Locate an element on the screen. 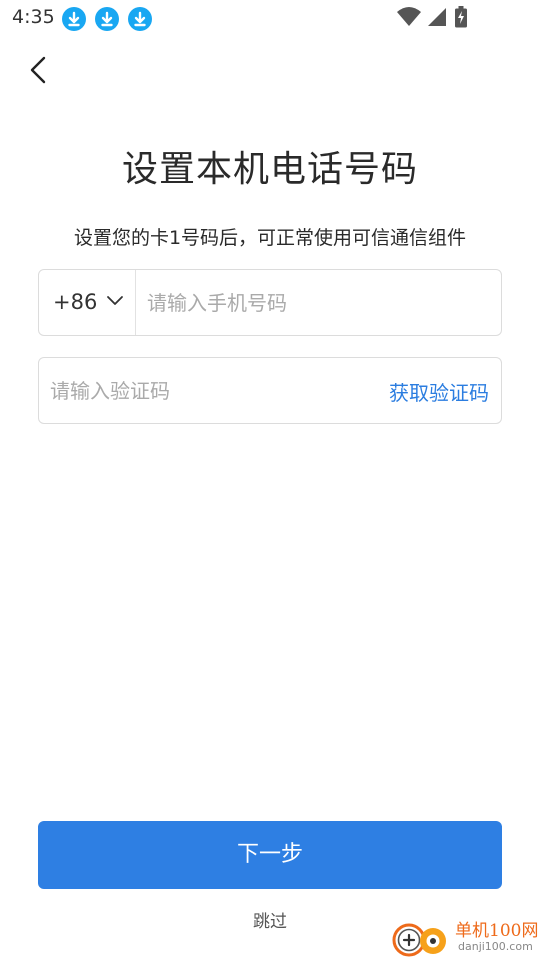 The image size is (540, 960). watermark-subtitle: danji100.com is located at coordinates (495, 946).